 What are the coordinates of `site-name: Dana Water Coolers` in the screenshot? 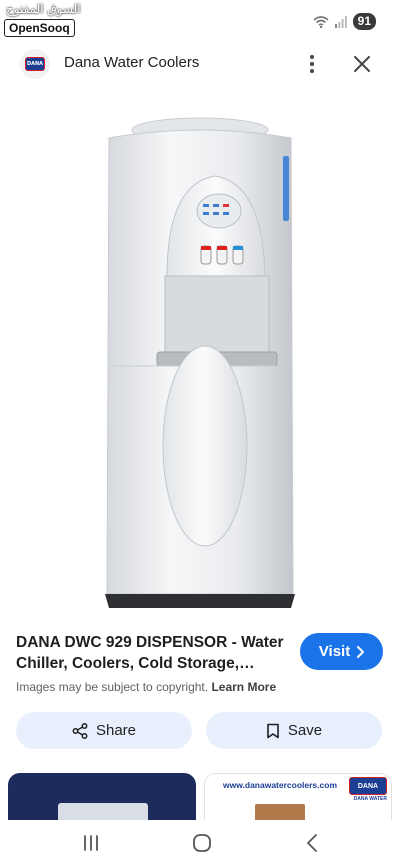 It's located at (131, 62).